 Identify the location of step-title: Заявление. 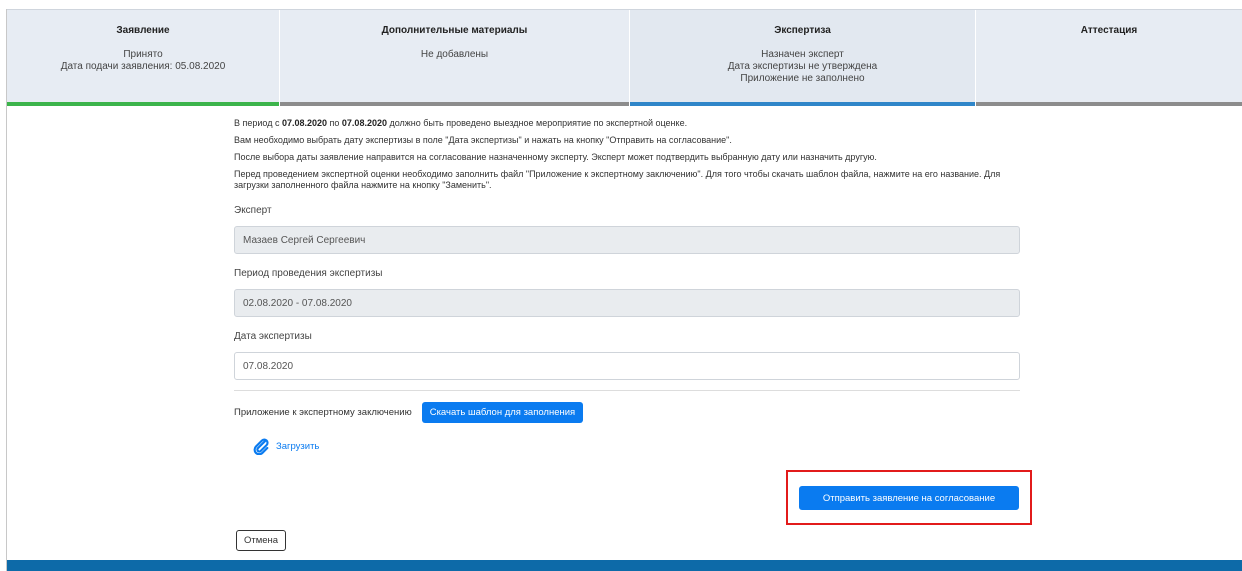
(143, 30).